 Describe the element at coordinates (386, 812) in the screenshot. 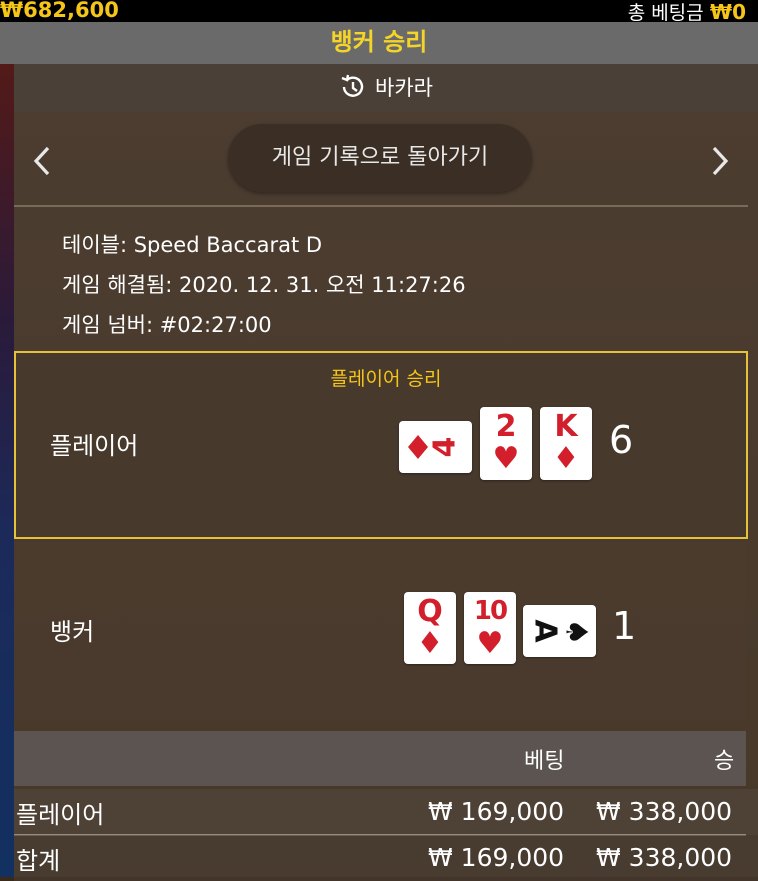

I see `table-row: 플레이어 ₩ 169,000 ₩ 338,000` at that location.